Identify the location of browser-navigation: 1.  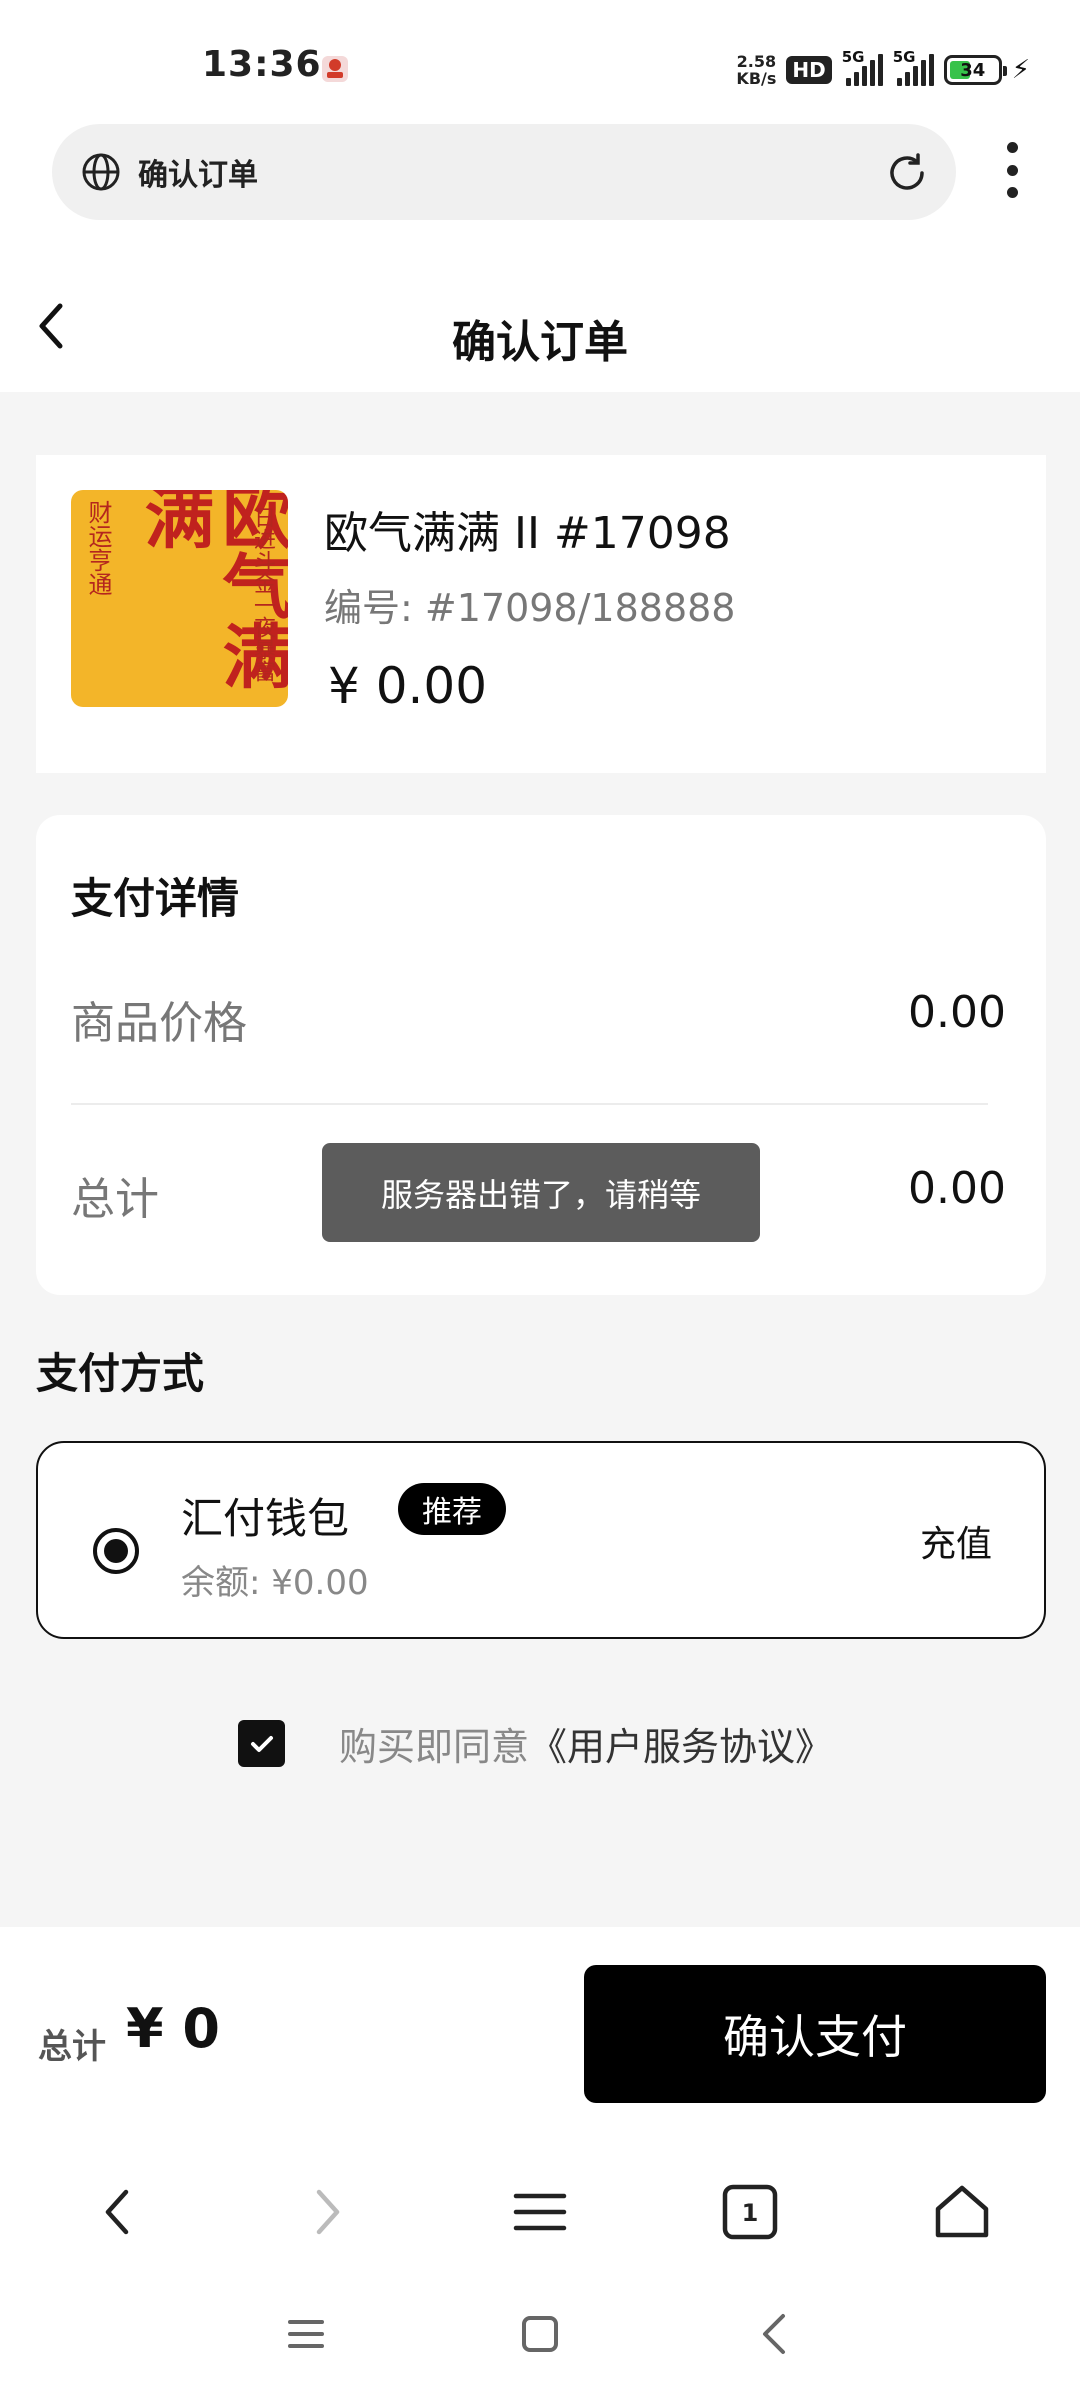
(540, 2209).